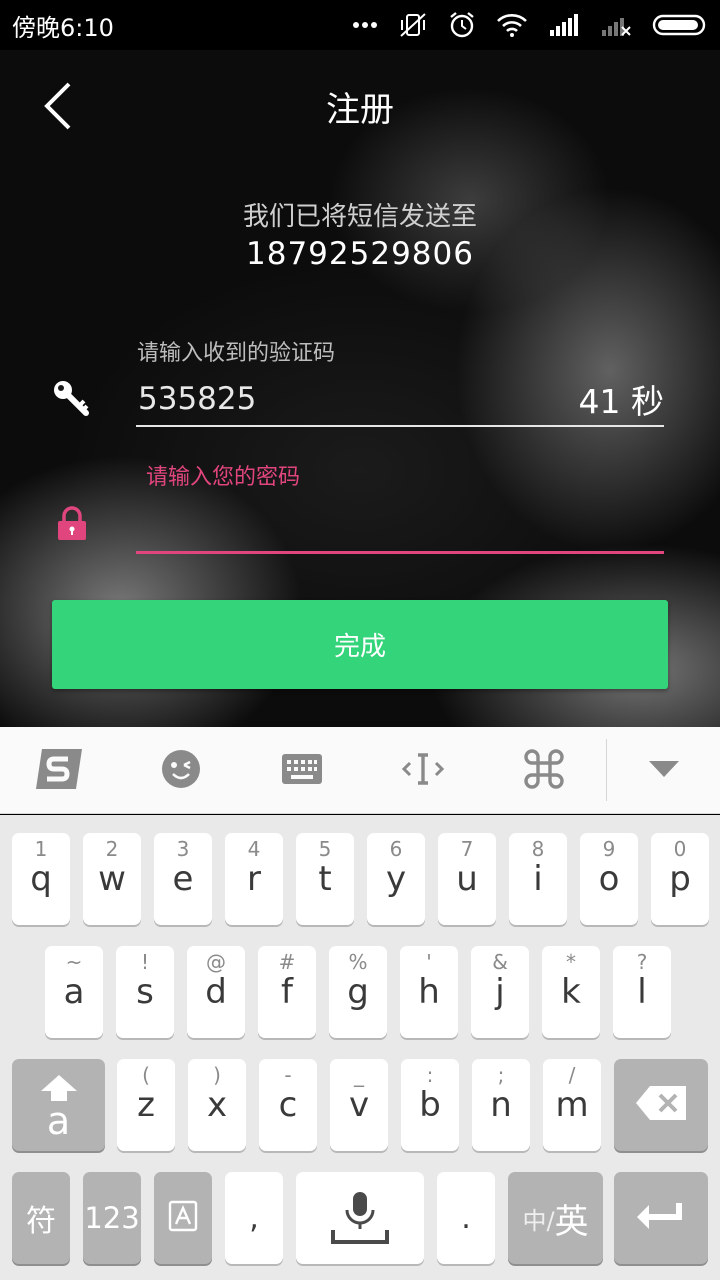  I want to click on shift-key: a, so click(58, 1105).